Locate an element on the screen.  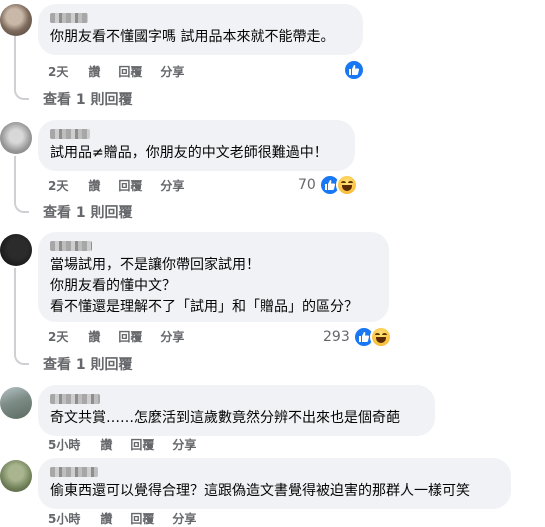
reaction-summary: 293 is located at coordinates (357, 337).